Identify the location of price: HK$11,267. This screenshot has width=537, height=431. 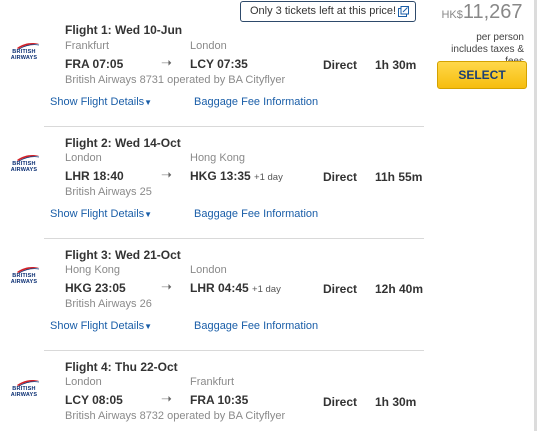
(482, 12).